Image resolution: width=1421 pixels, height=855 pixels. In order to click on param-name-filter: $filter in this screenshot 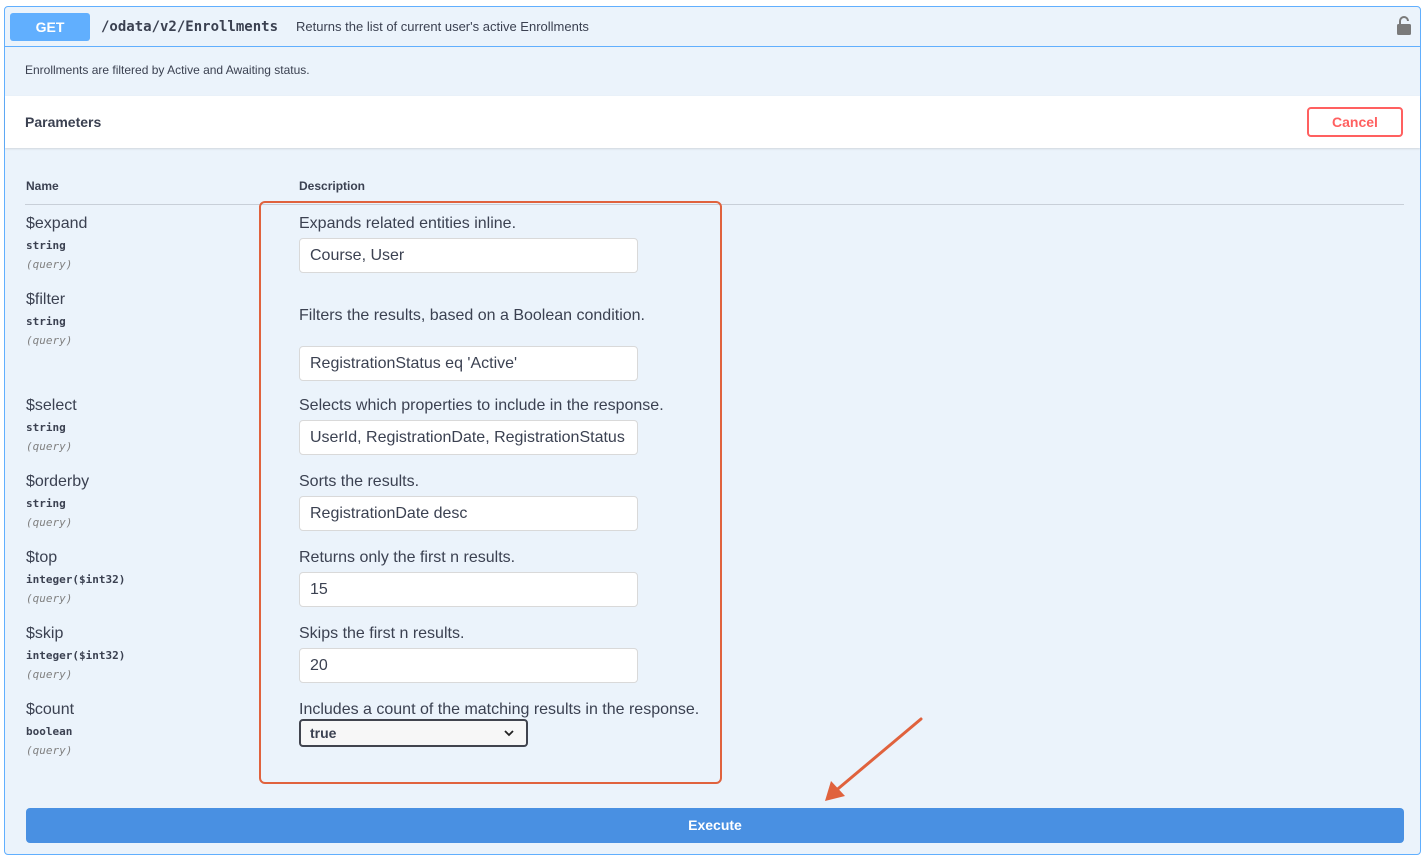, I will do `click(46, 299)`.